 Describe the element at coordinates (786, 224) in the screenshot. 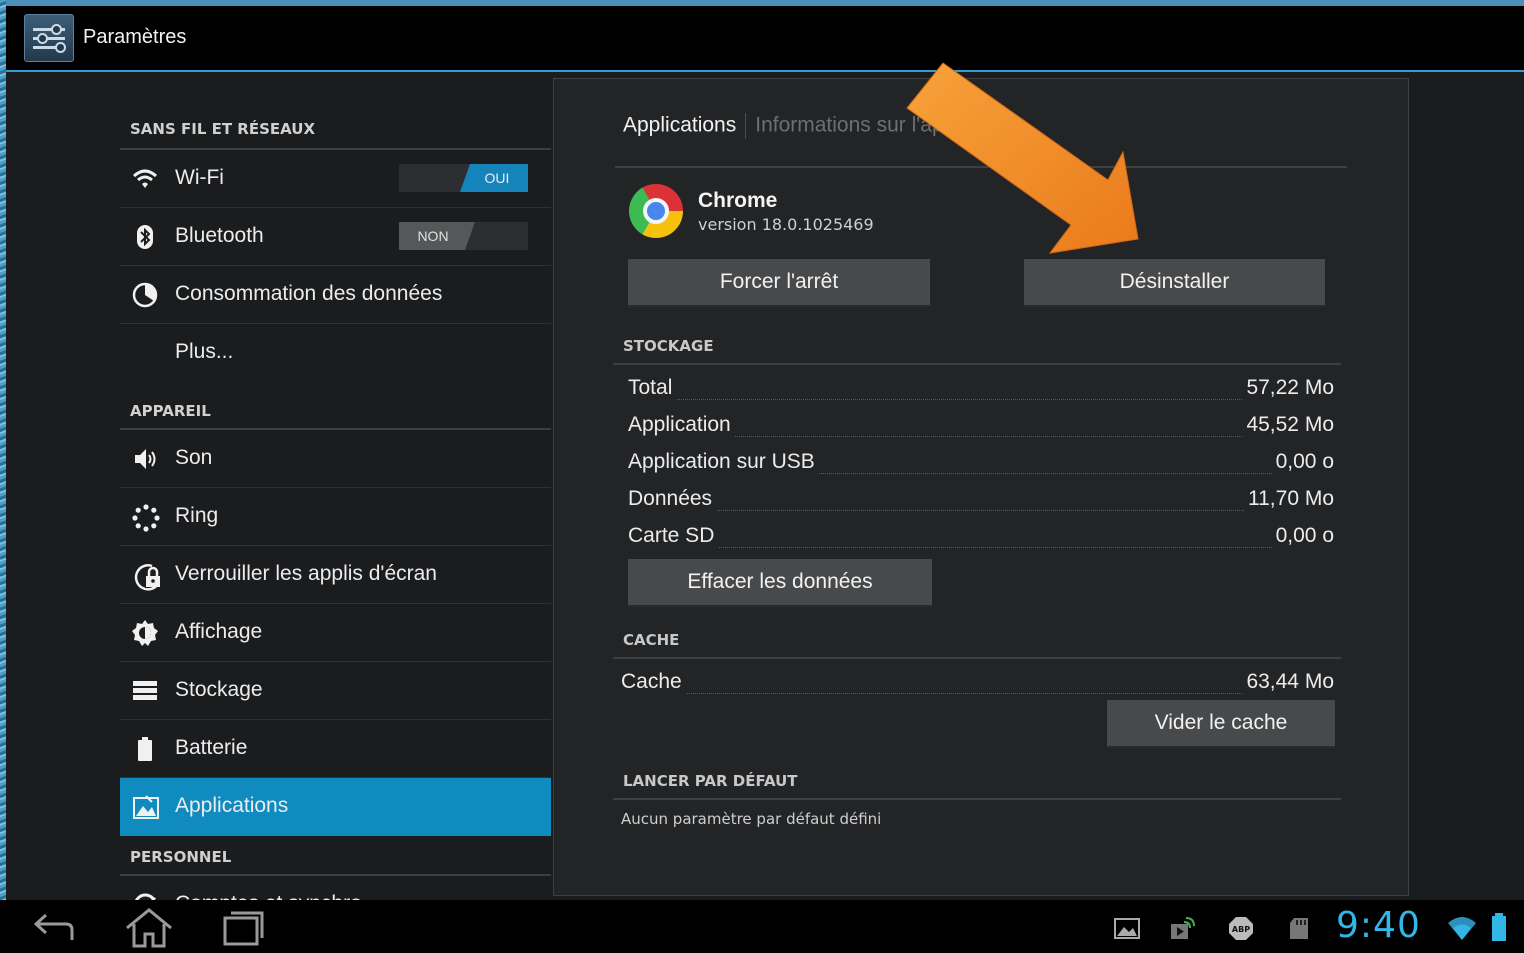

I see `app-version: version 18.0.1025469` at that location.